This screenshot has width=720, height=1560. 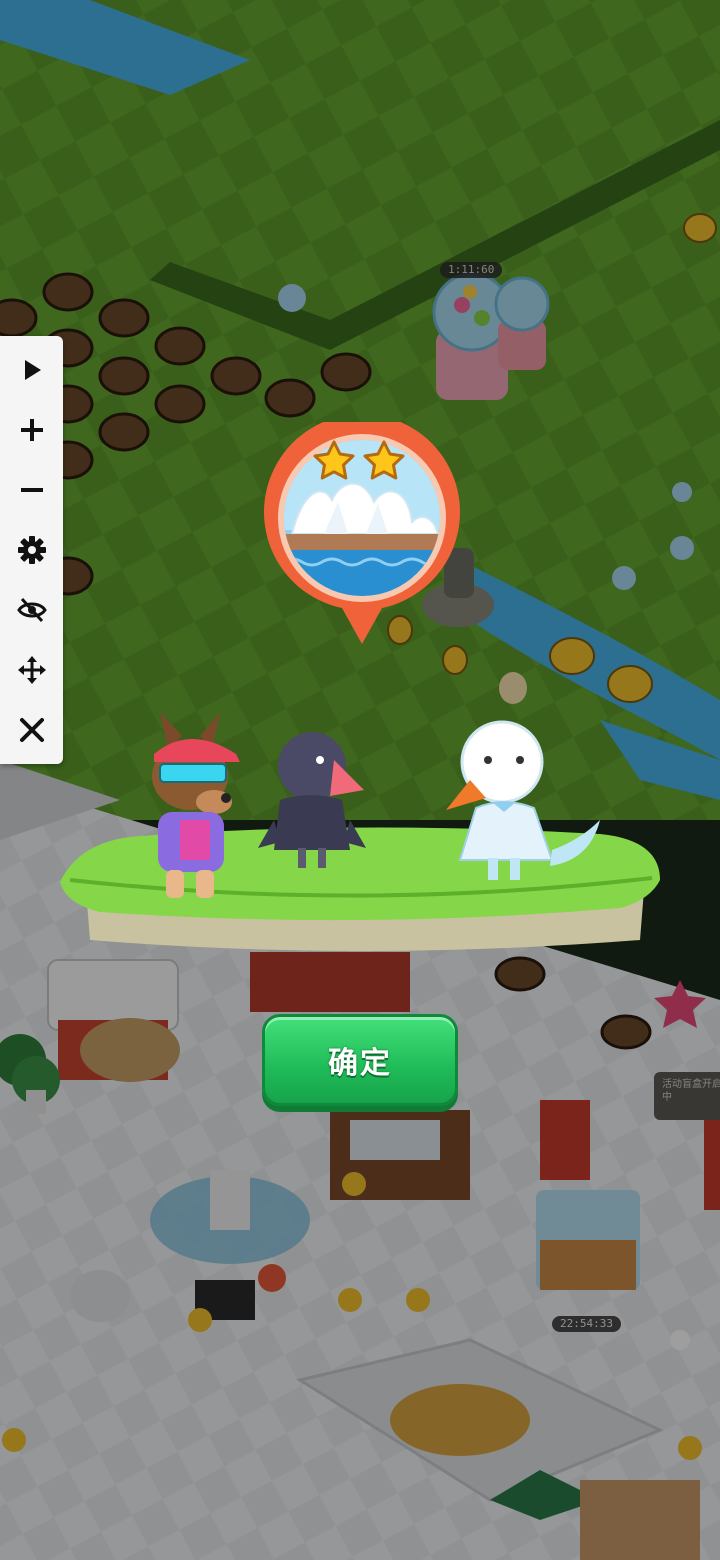 I want to click on hide-button, so click(x=32, y=610).